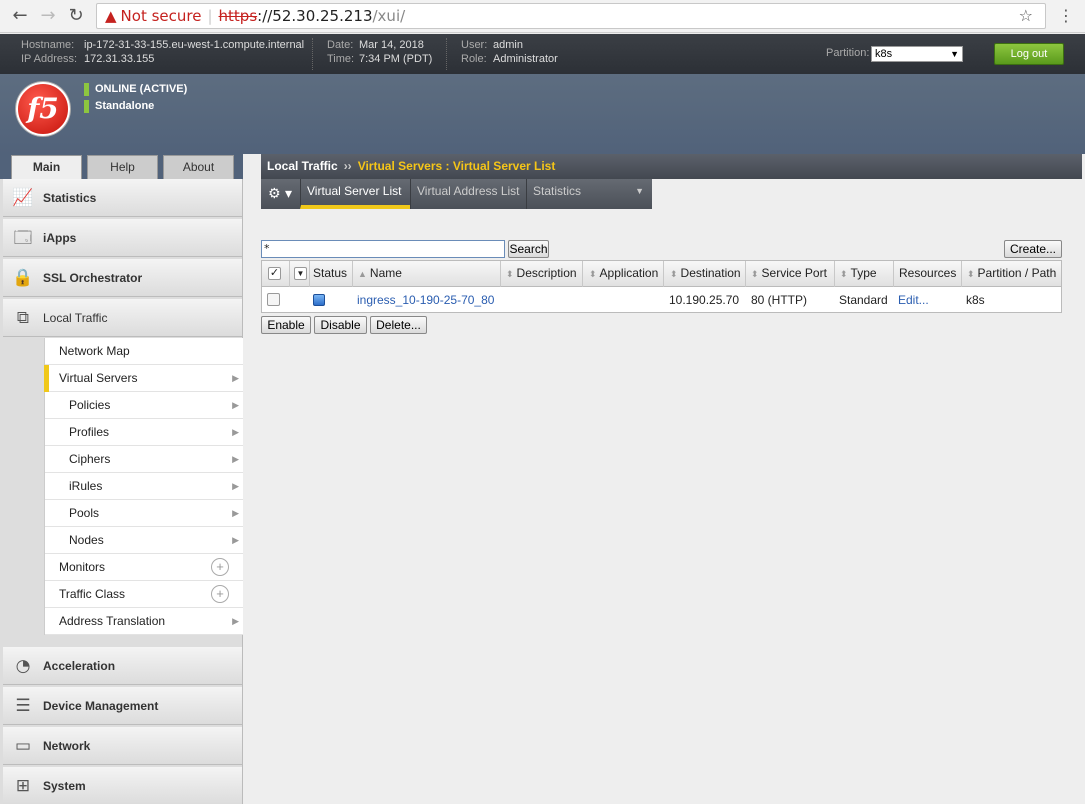 Image resolution: width=1085 pixels, height=804 pixels. Describe the element at coordinates (286, 325) in the screenshot. I see `enable-button: Enable` at that location.